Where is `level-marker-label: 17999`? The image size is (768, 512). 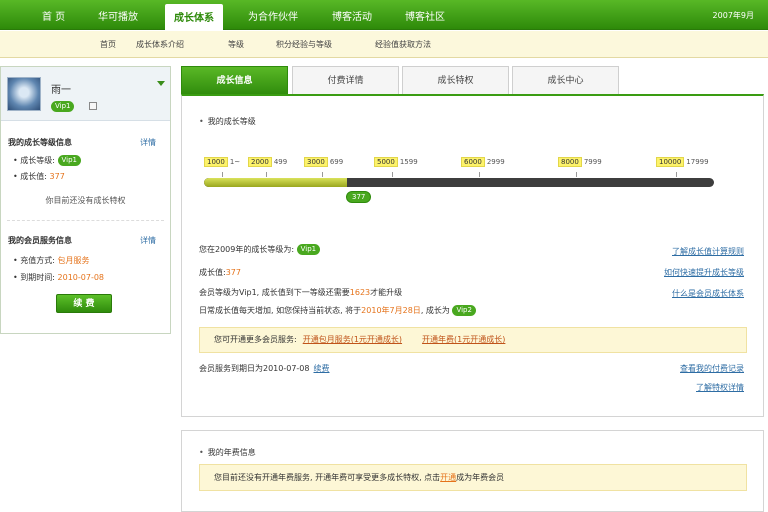 level-marker-label: 17999 is located at coordinates (697, 162).